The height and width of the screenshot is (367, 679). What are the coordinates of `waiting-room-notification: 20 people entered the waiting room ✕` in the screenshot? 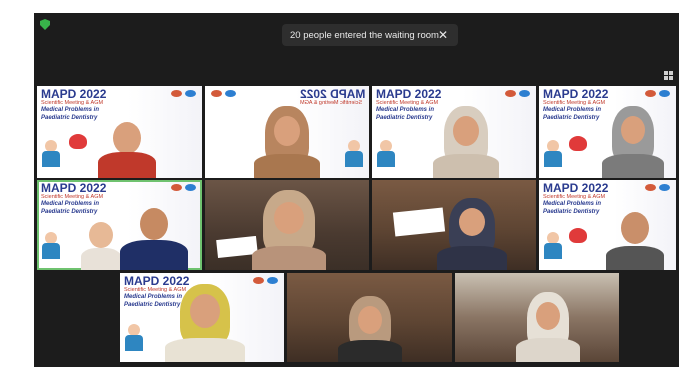 It's located at (370, 35).